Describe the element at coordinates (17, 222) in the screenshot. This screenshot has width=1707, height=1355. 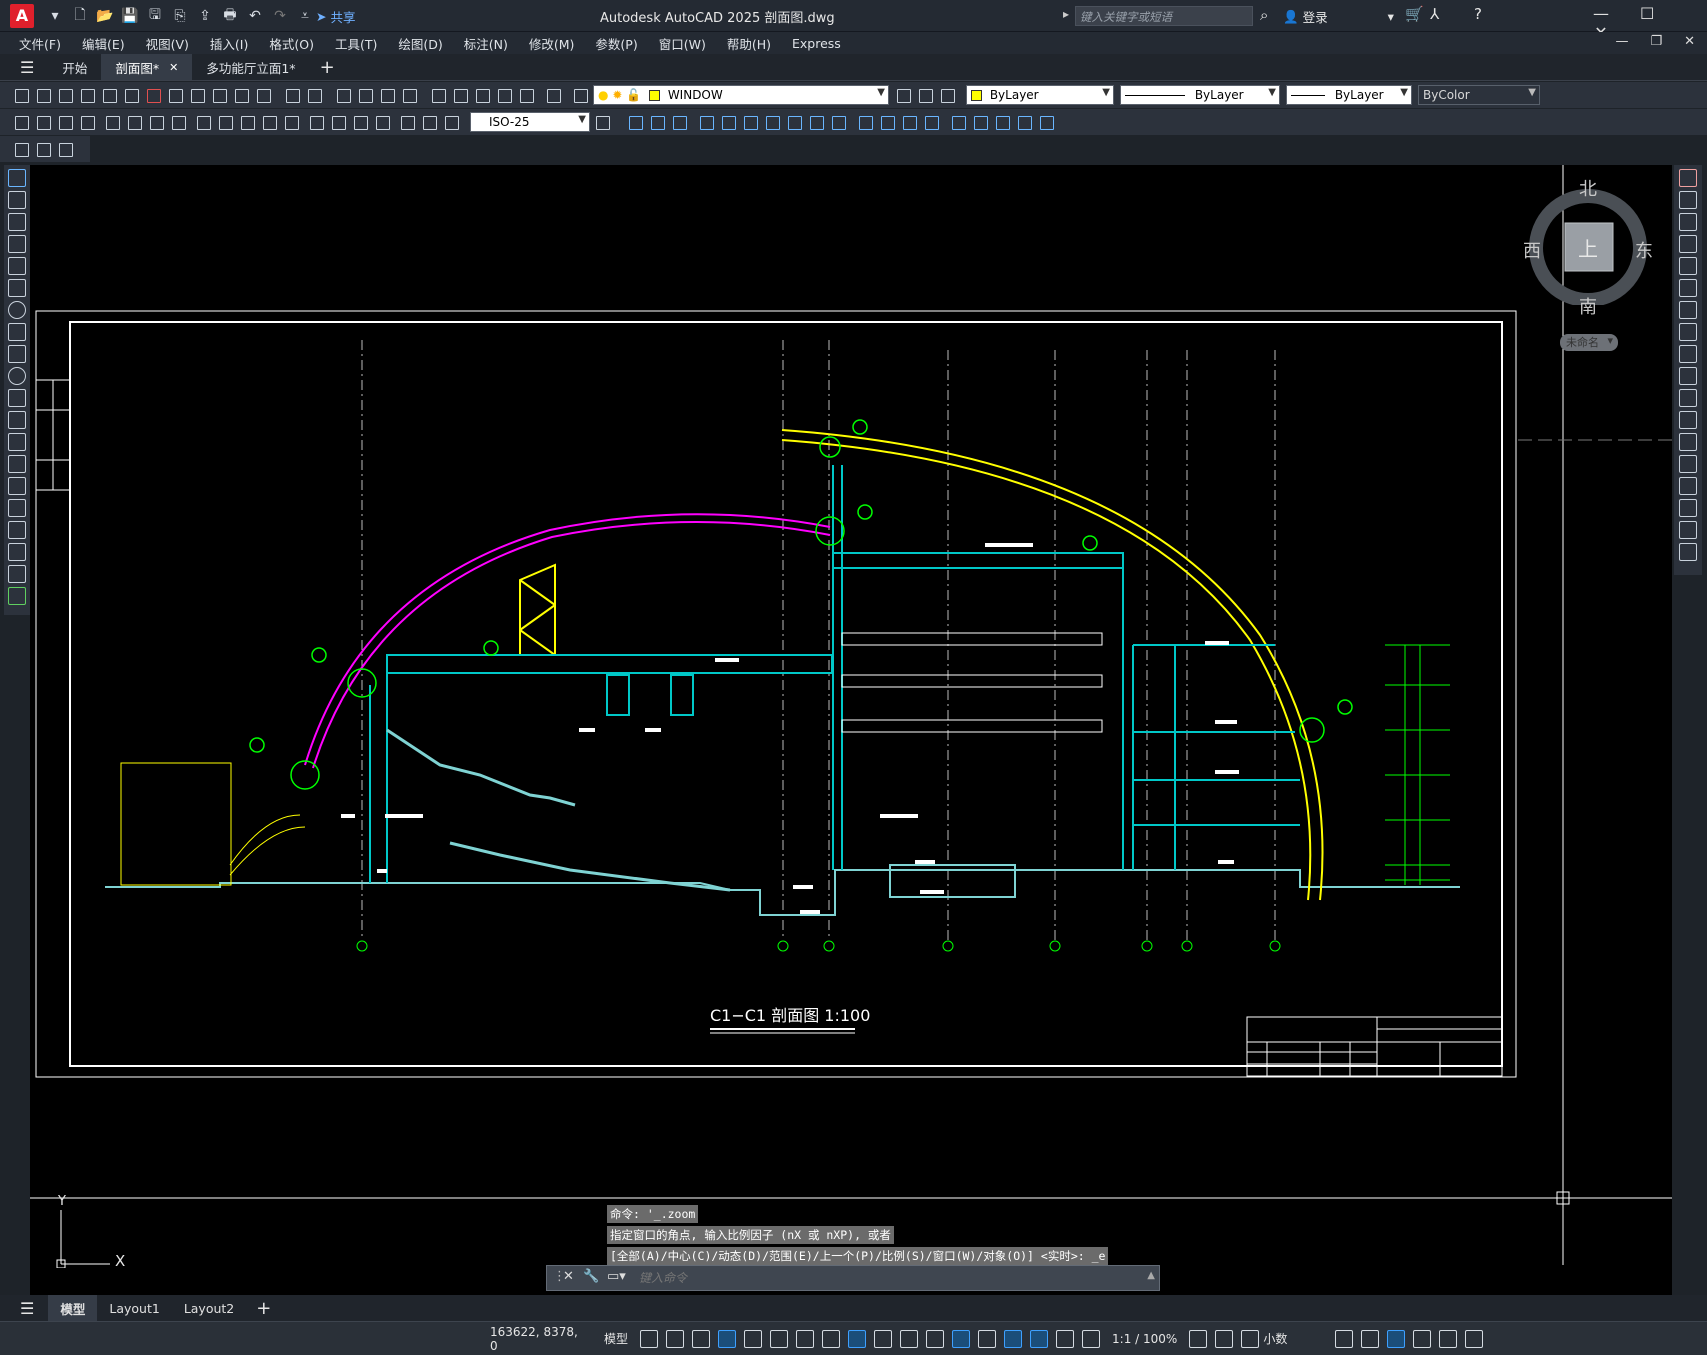
I see `polyline-icon` at that location.